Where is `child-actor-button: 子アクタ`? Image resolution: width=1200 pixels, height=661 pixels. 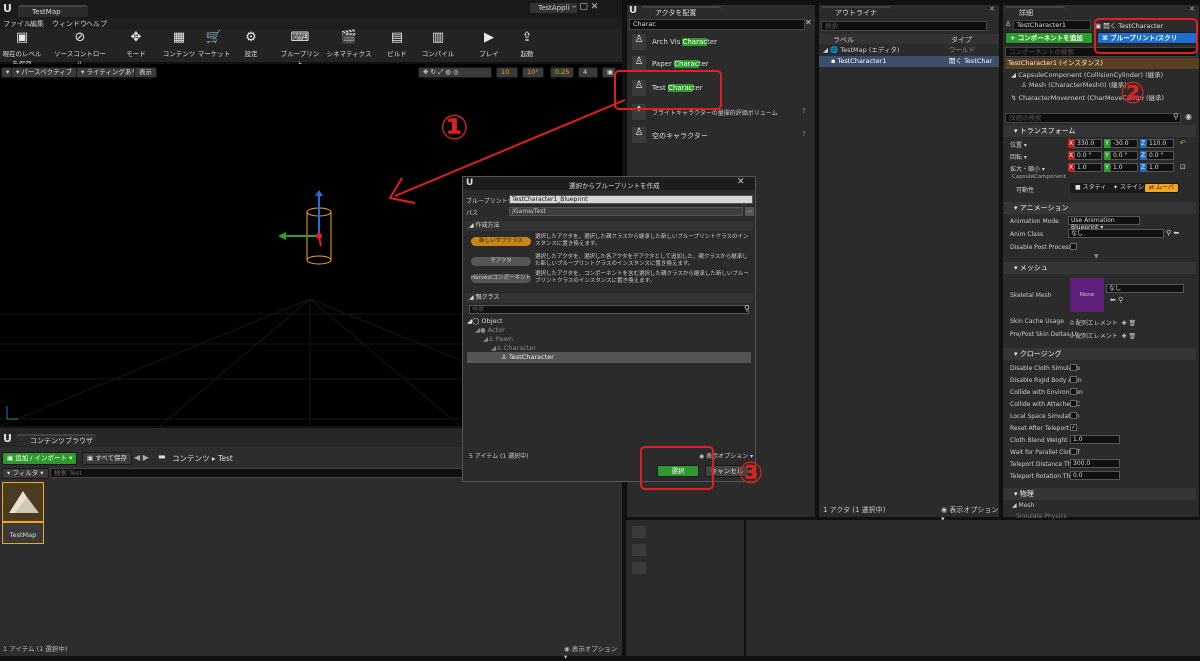 child-actor-button: 子アクタ is located at coordinates (501, 261).